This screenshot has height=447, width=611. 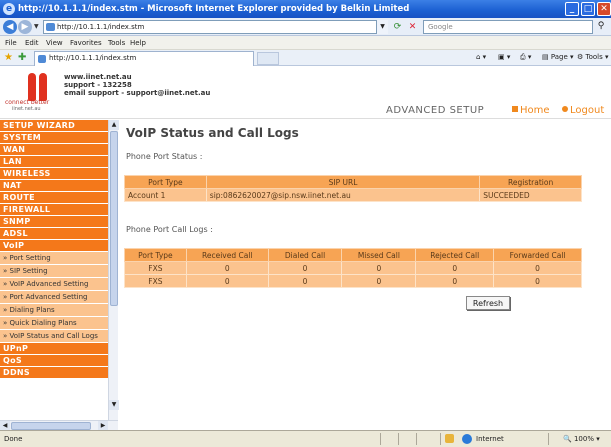 What do you see at coordinates (9, 9) in the screenshot?
I see `internet-explorer-icon: e` at bounding box center [9, 9].